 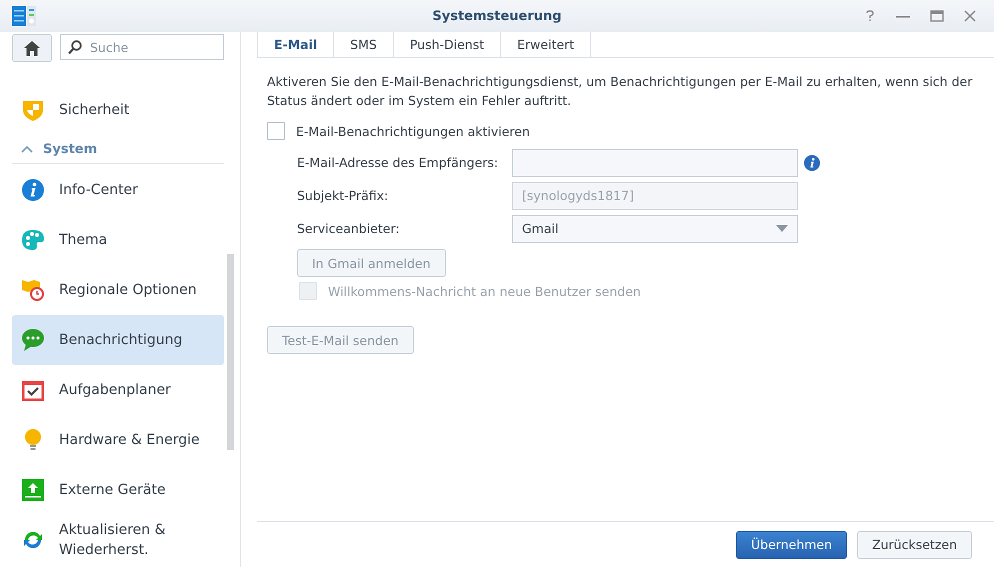 I want to click on field-label: Subjekt-Präfix:, so click(x=343, y=195).